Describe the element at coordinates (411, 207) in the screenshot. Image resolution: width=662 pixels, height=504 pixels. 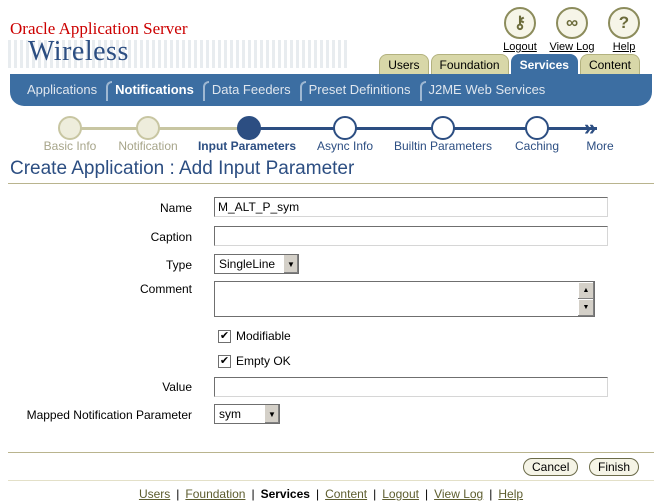
I see `name-input` at that location.